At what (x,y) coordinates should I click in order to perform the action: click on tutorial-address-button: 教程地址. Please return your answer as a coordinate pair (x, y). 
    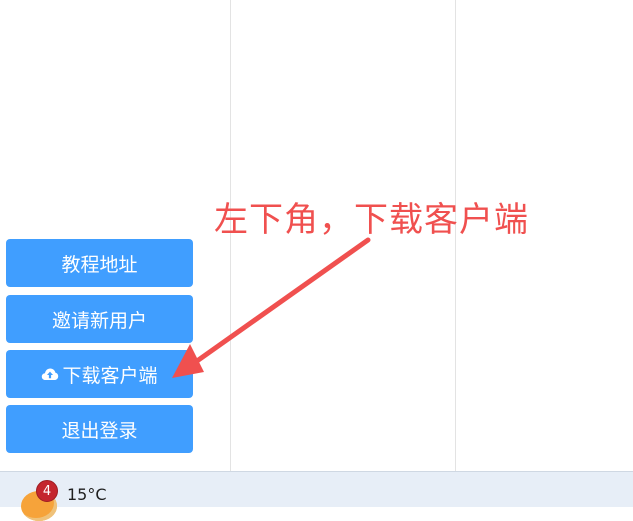
    Looking at the image, I should click on (99, 263).